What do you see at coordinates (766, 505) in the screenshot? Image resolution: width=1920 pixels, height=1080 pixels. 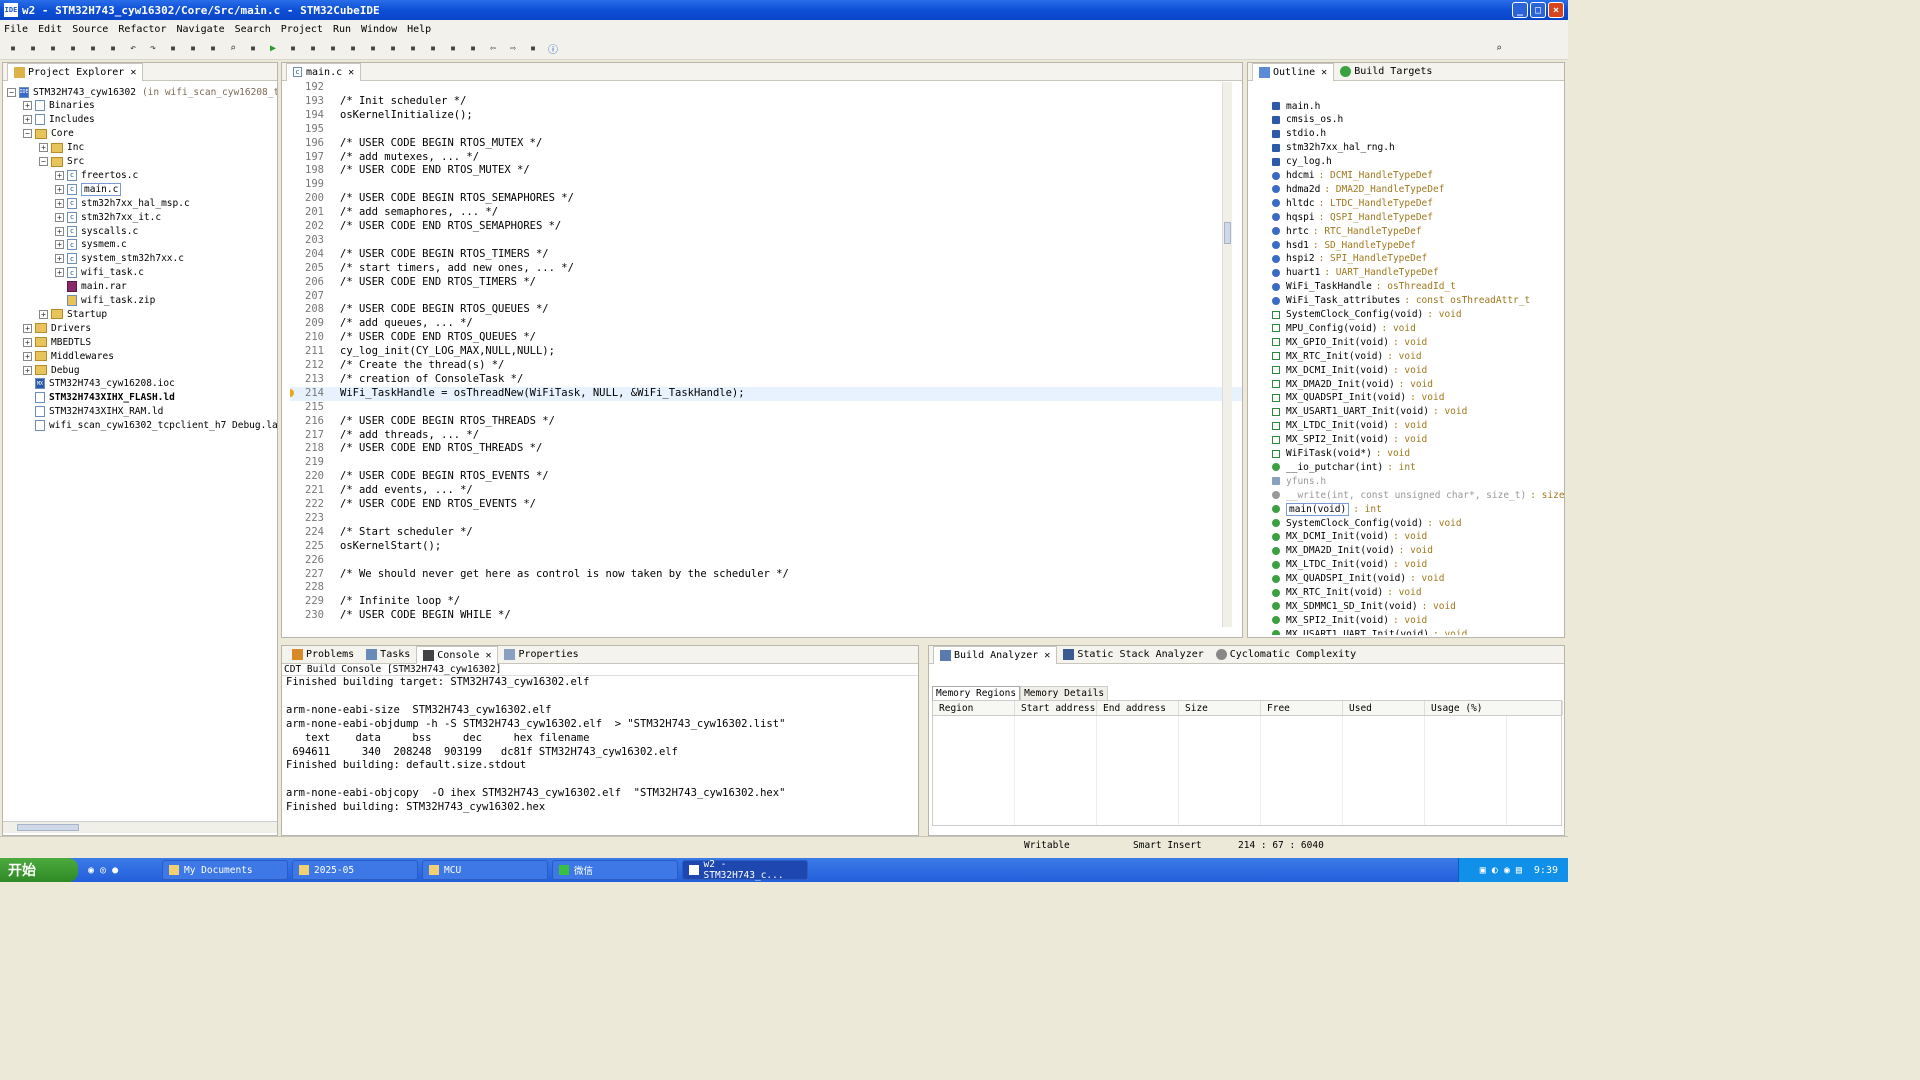 I see `code-line: 222 /* USER CODE END RTOS_EVENTS */` at bounding box center [766, 505].